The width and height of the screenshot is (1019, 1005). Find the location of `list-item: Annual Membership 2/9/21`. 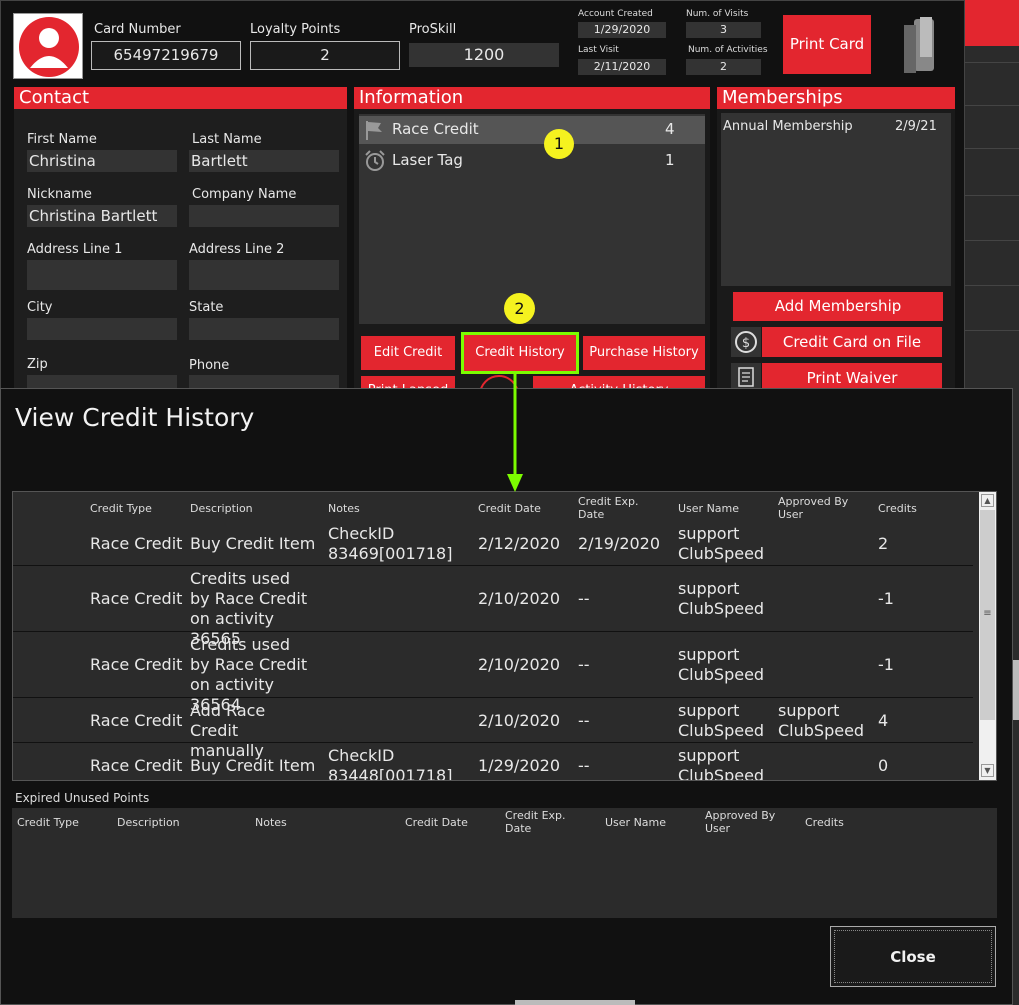

list-item: Annual Membership 2/9/21 is located at coordinates (836, 128).